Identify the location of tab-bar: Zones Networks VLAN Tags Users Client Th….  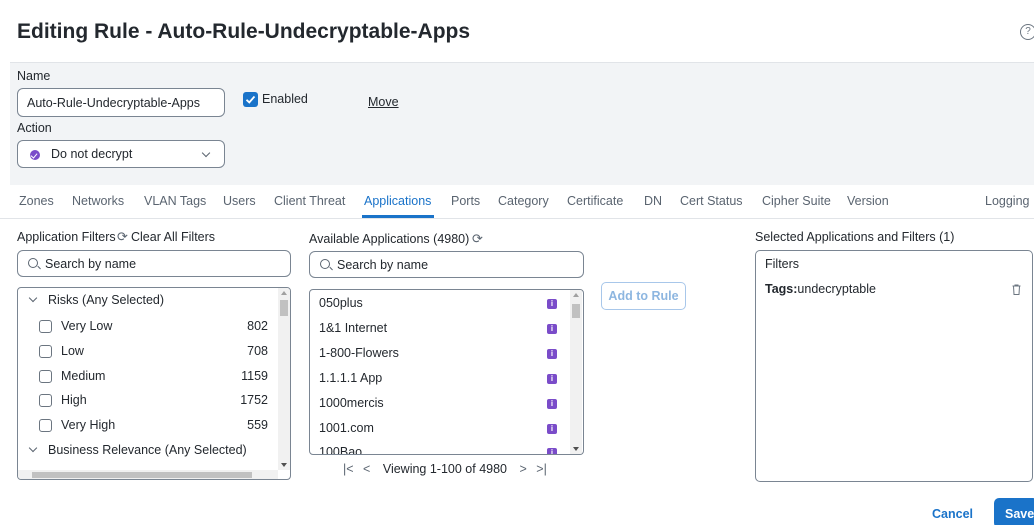
(517, 202).